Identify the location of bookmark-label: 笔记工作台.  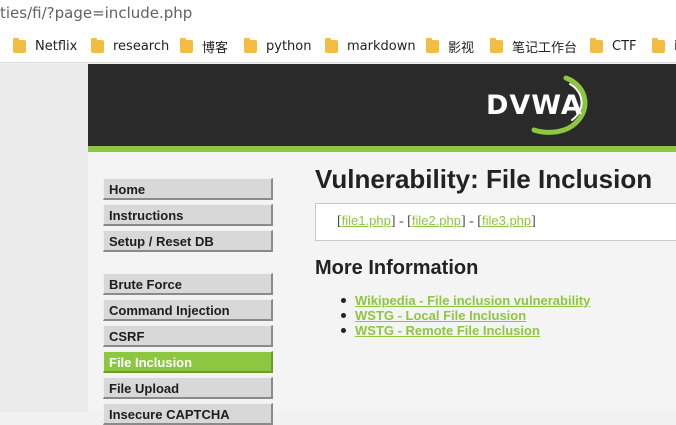
(545, 48).